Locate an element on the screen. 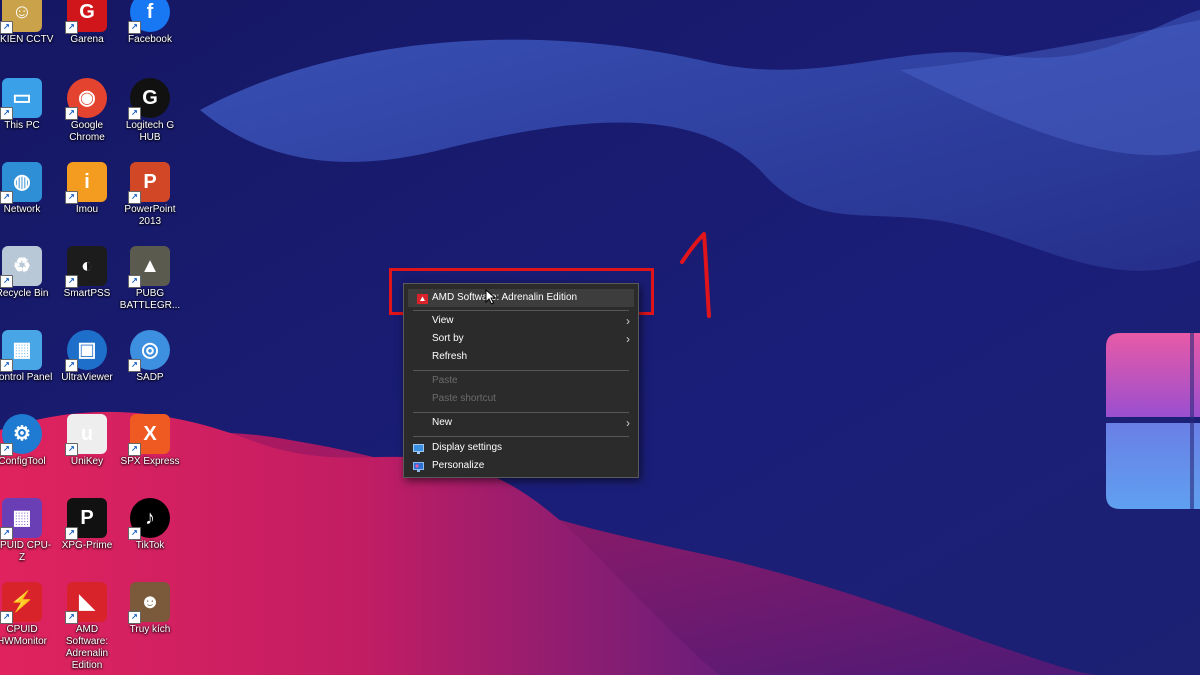 This screenshot has height=675, width=1200. desktop-icon: u ↗ UniKey is located at coordinates (87, 441).